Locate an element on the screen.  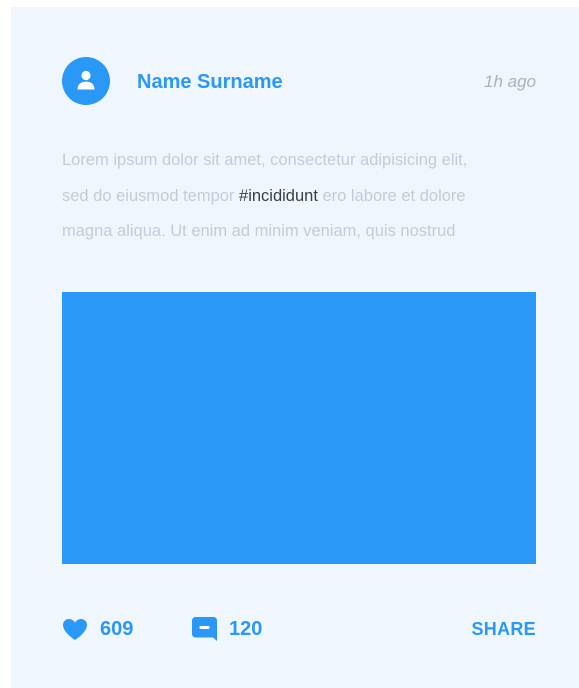
author-name: Name Surname is located at coordinates (210, 82).